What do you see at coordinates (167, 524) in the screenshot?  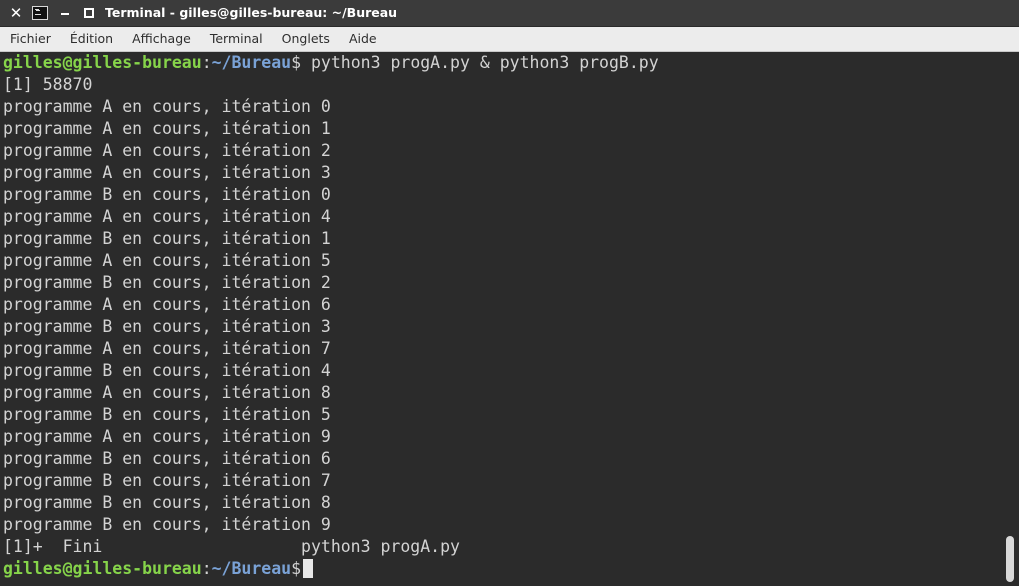 I see `output-line: programme B en cours, itération 9` at bounding box center [167, 524].